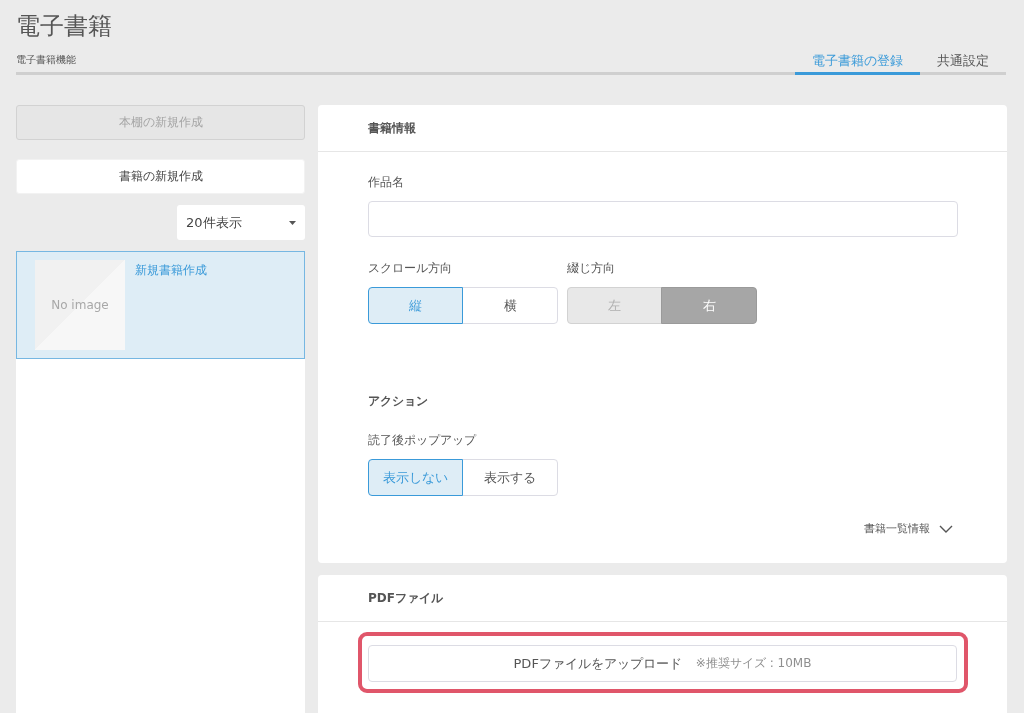  What do you see at coordinates (398, 401) in the screenshot?
I see `section-subtitle: アクション` at bounding box center [398, 401].